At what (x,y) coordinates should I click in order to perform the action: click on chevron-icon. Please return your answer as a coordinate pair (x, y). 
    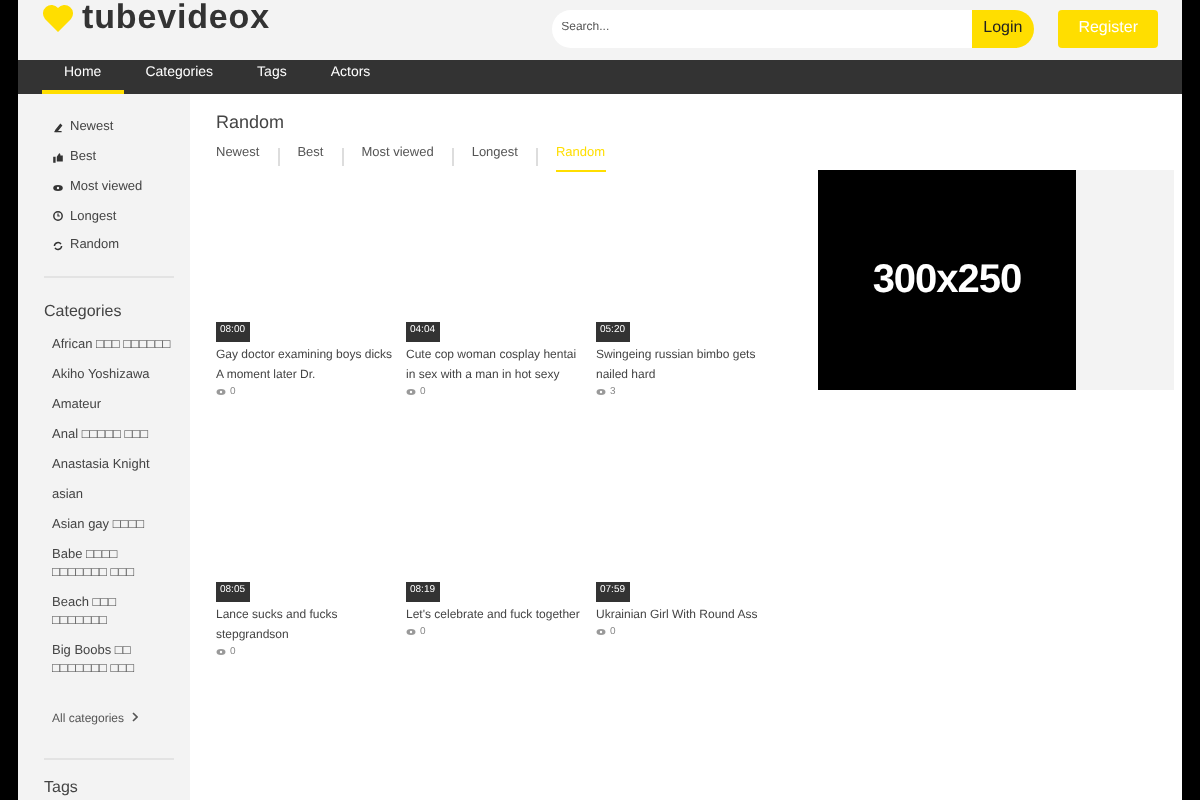
    Looking at the image, I should click on (134, 717).